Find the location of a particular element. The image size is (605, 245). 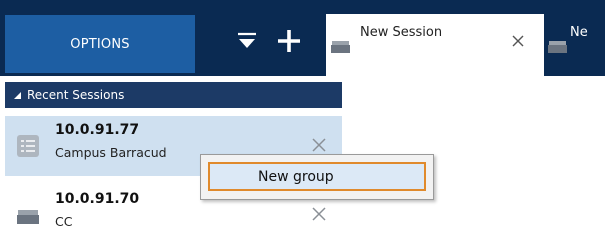

menu-item-new-group: New group is located at coordinates (317, 176).